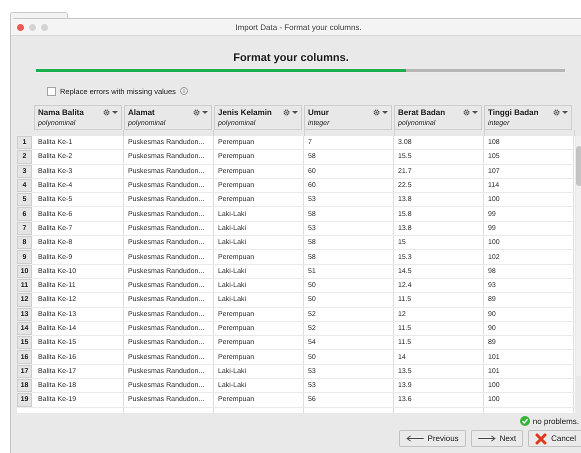  Describe the element at coordinates (525, 421) in the screenshot. I see `check-icon` at that location.